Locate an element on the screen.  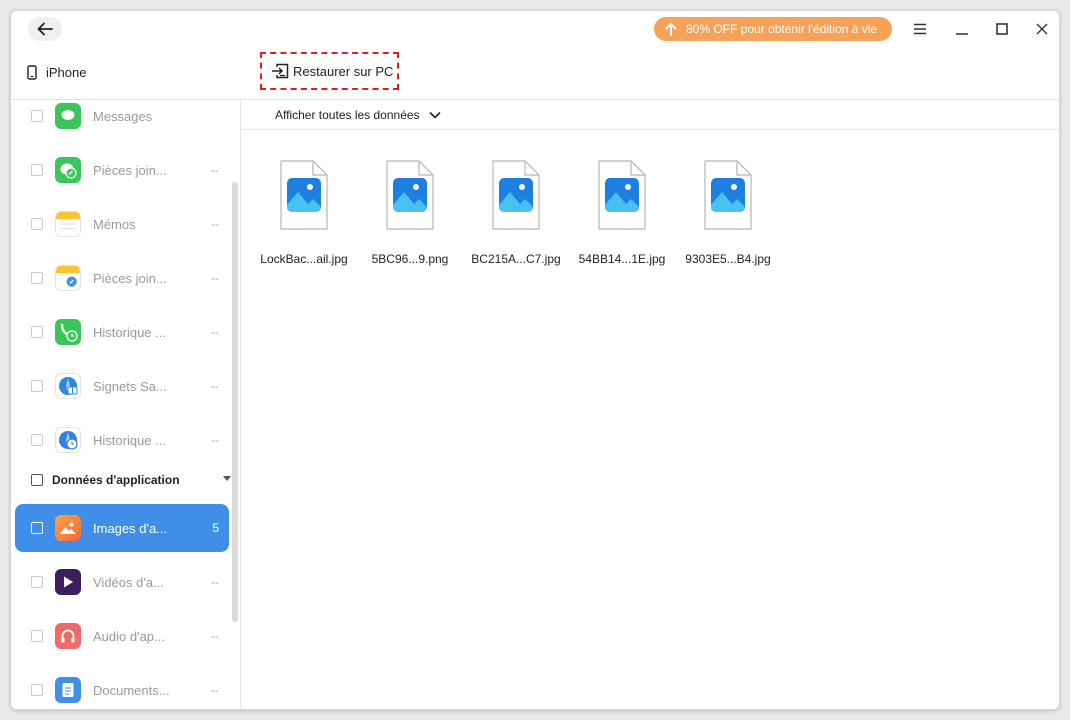
device-indicator: iPhone is located at coordinates (56, 72).